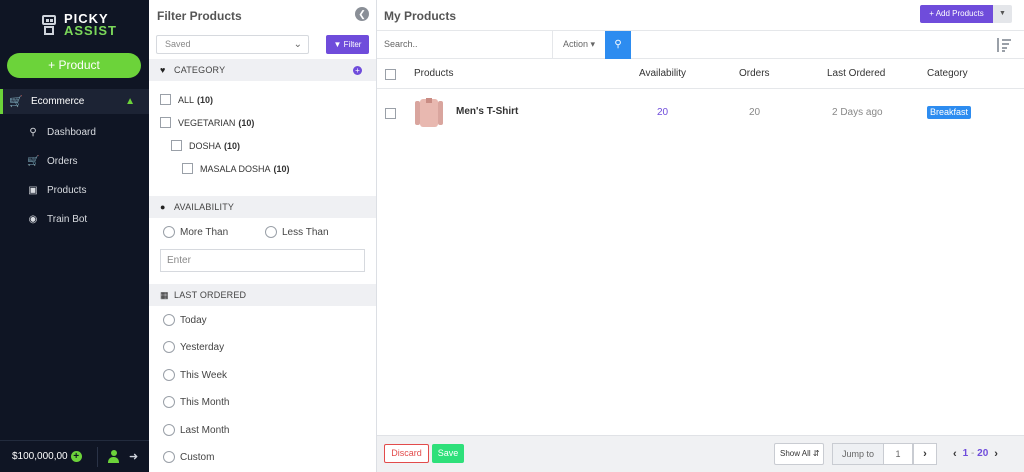  Describe the element at coordinates (406, 453) in the screenshot. I see `discard-button: Discard` at that location.